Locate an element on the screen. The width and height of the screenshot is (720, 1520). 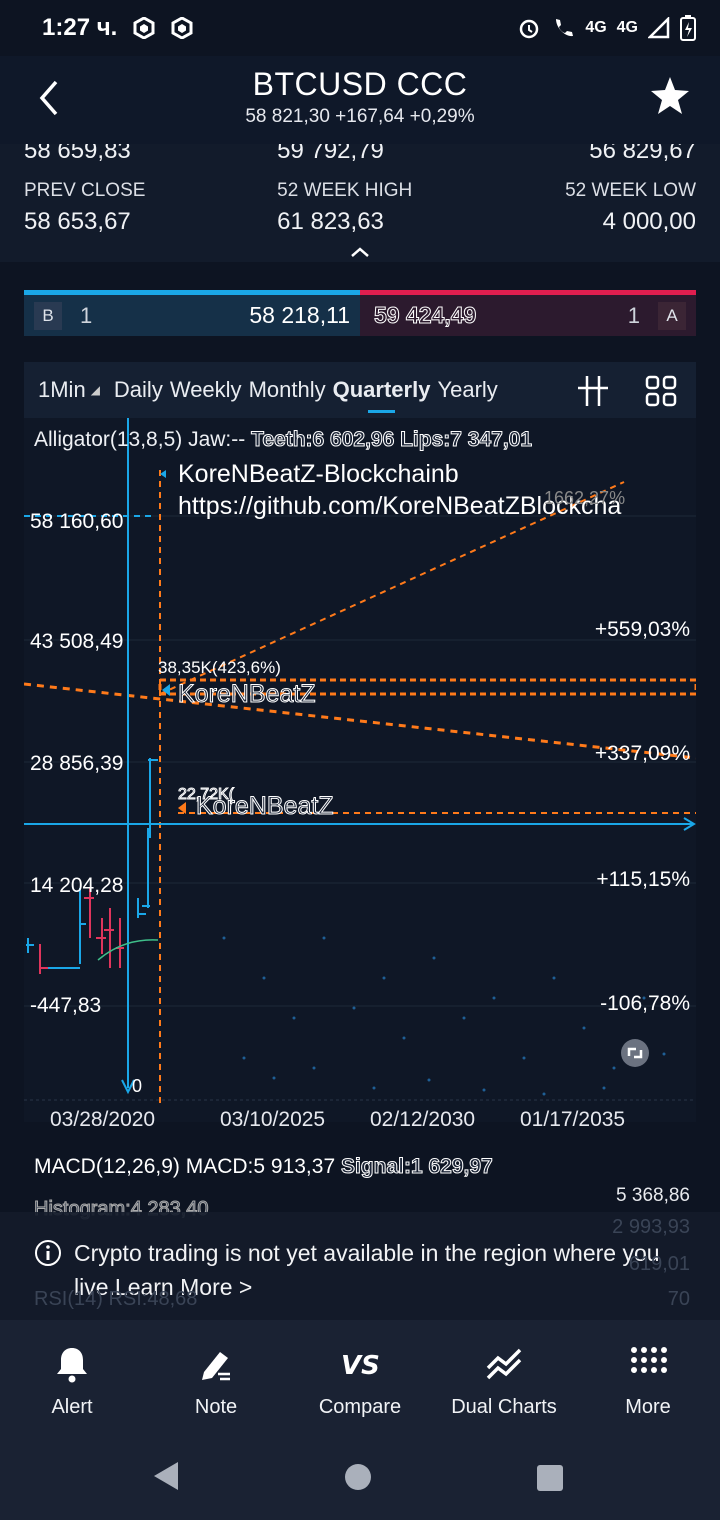
macd-label: MACD(12,26,9) MACD:5 913,37 is located at coordinates (187, 1166).